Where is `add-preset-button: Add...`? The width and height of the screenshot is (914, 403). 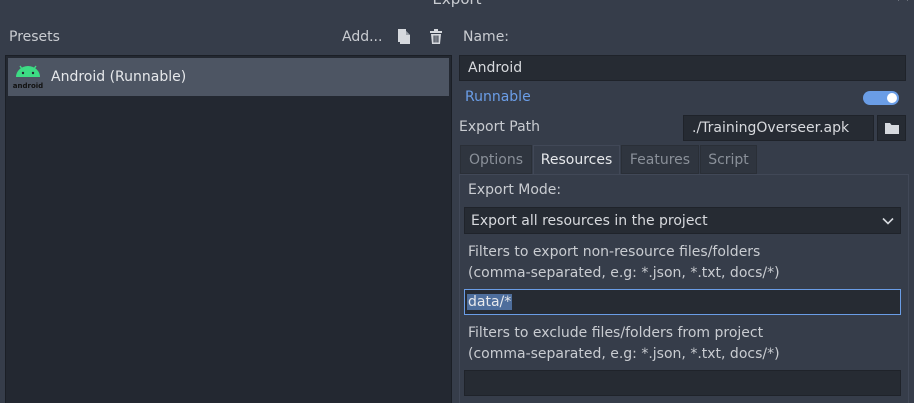 add-preset-button: Add... is located at coordinates (362, 37).